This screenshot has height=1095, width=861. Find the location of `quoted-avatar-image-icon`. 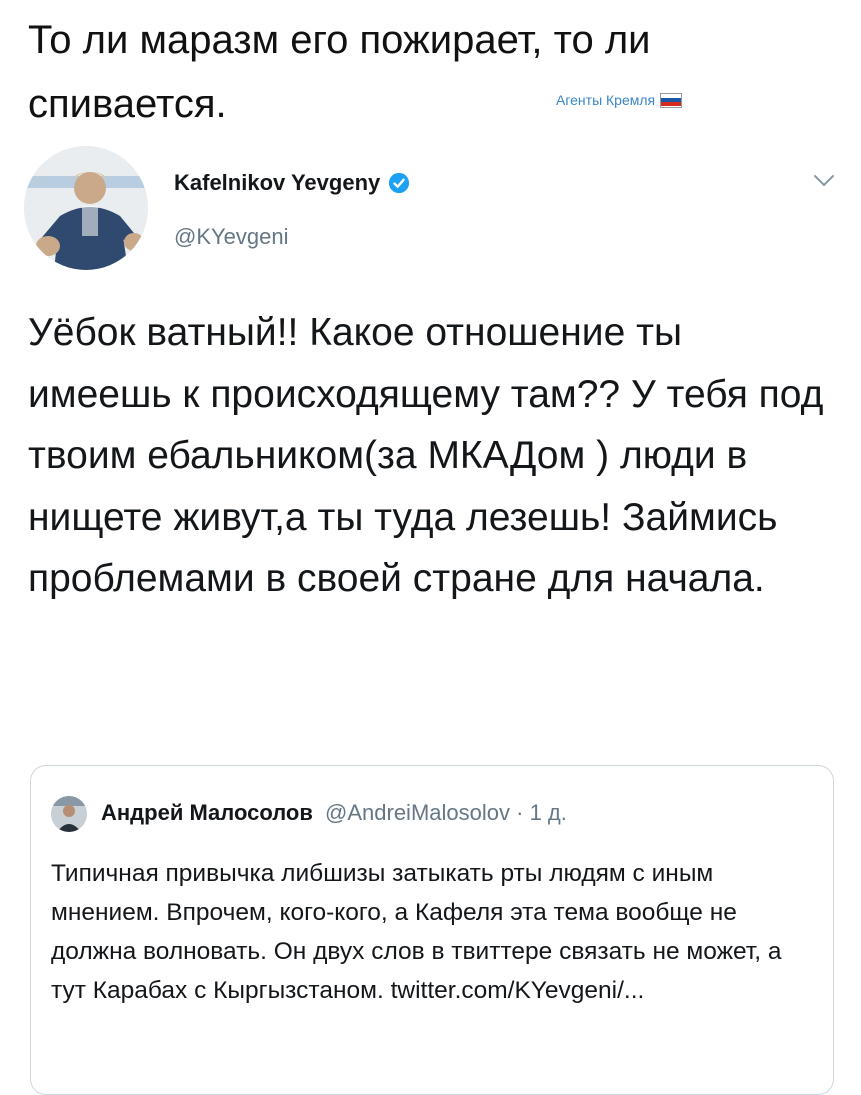

quoted-avatar-image-icon is located at coordinates (69, 814).